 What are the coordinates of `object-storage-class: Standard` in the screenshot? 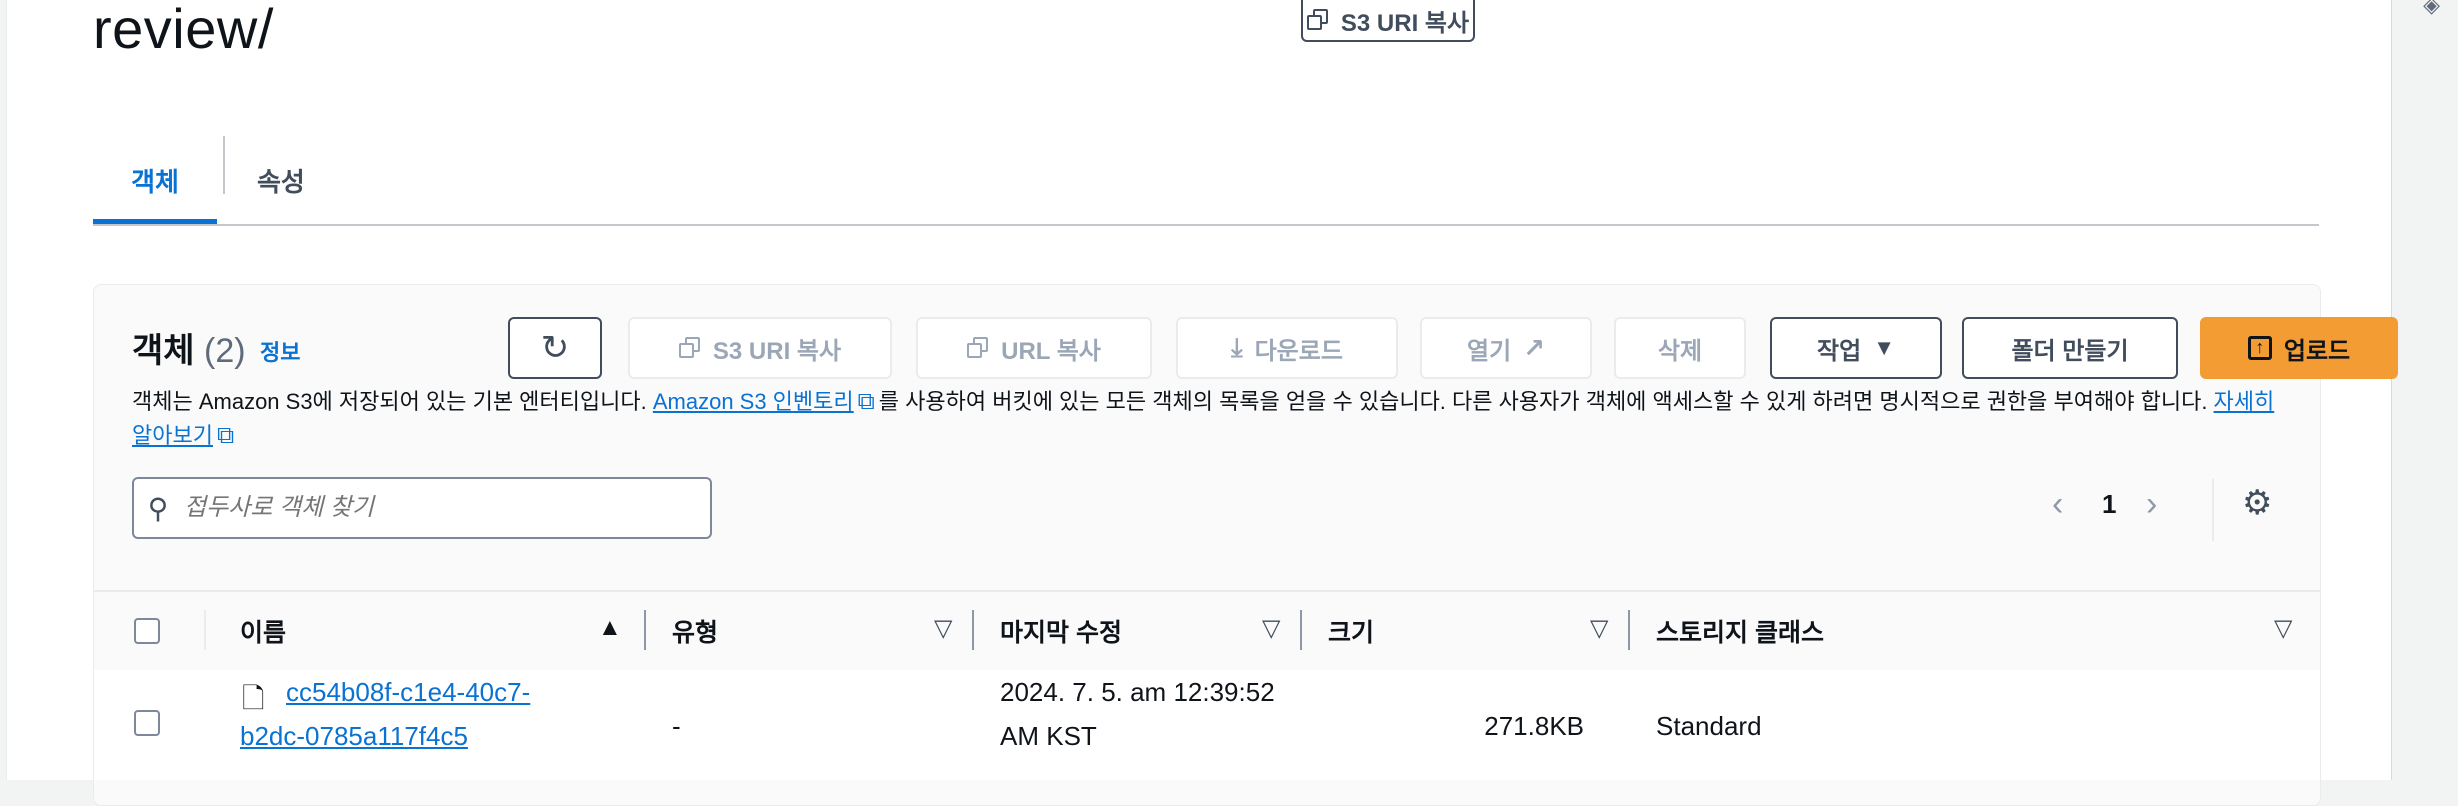 It's located at (1709, 726).